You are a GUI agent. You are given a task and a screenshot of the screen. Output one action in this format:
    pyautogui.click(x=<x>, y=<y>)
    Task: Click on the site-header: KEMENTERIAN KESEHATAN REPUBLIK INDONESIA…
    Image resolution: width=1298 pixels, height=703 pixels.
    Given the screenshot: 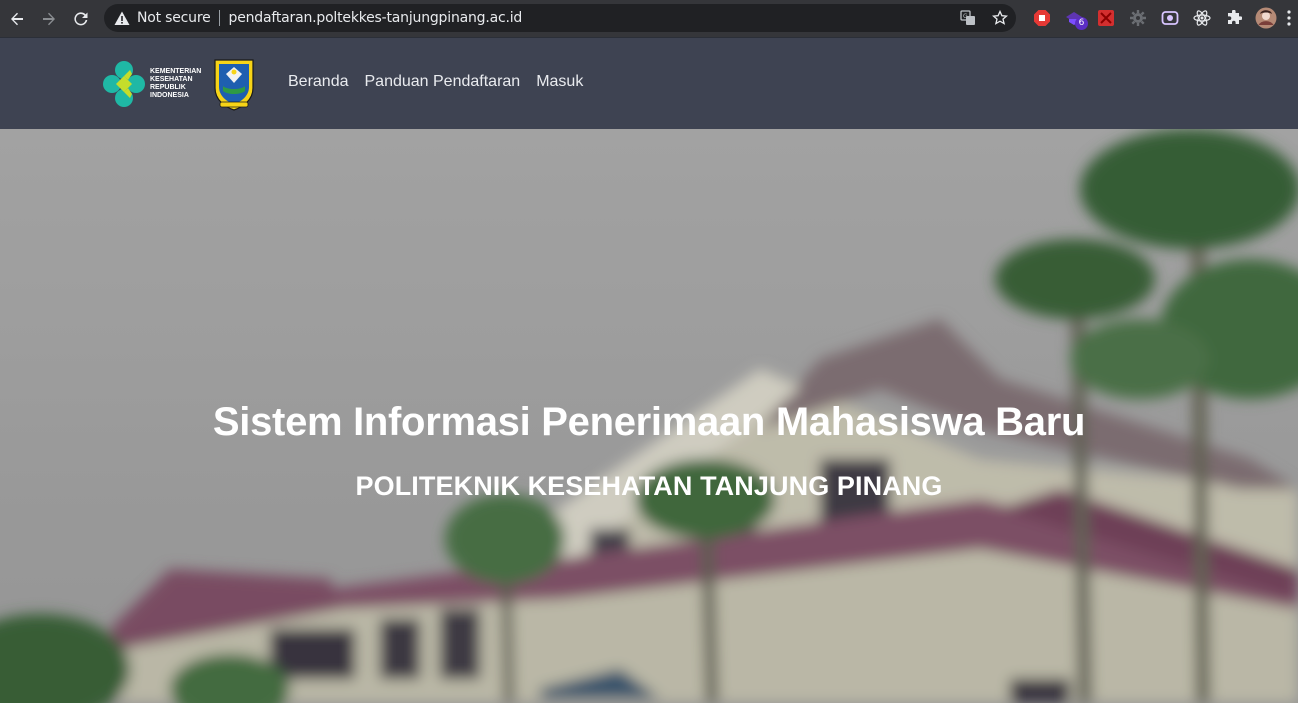 What is the action you would take?
    pyautogui.click(x=649, y=83)
    